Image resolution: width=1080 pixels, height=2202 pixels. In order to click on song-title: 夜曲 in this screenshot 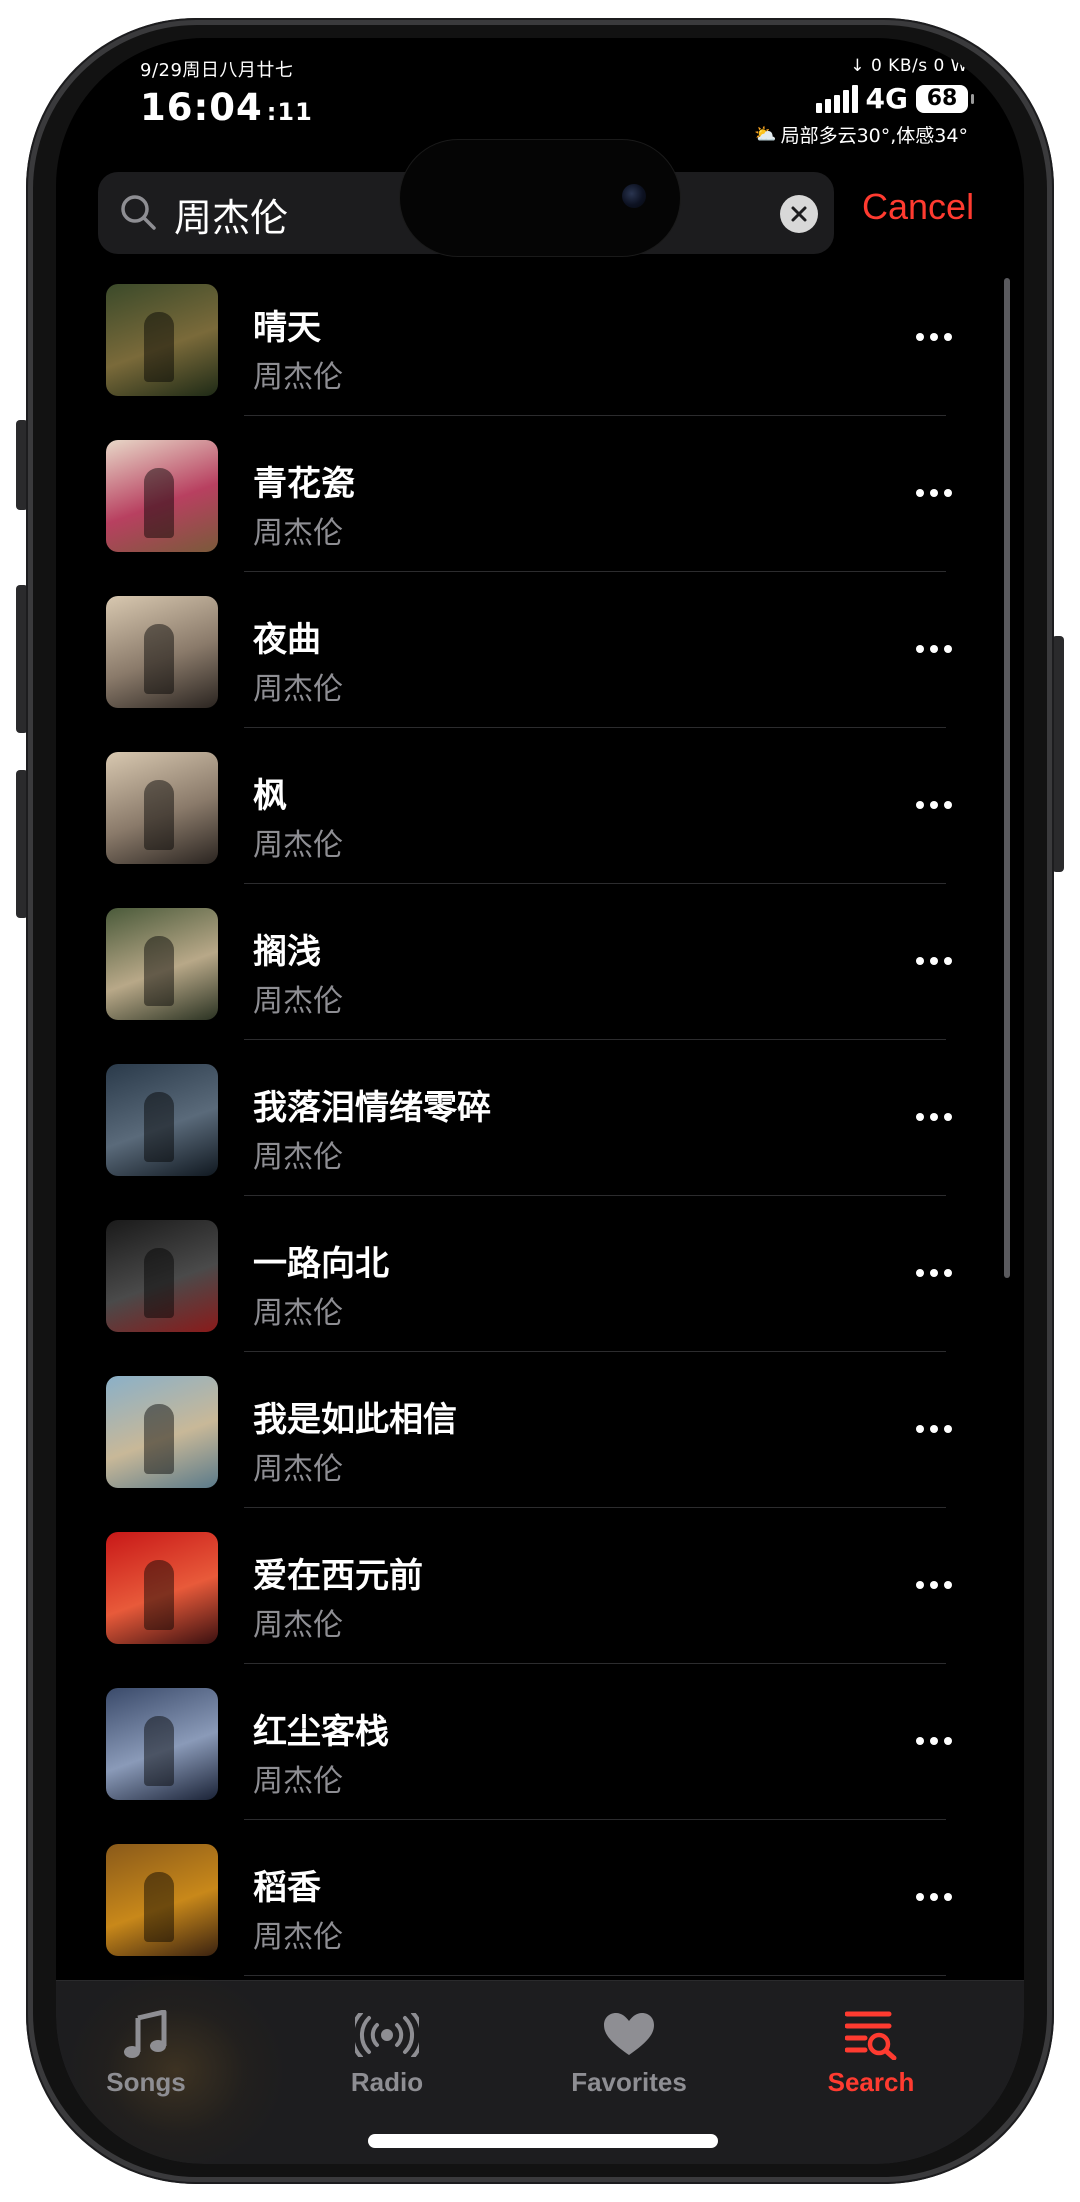, I will do `click(287, 640)`.